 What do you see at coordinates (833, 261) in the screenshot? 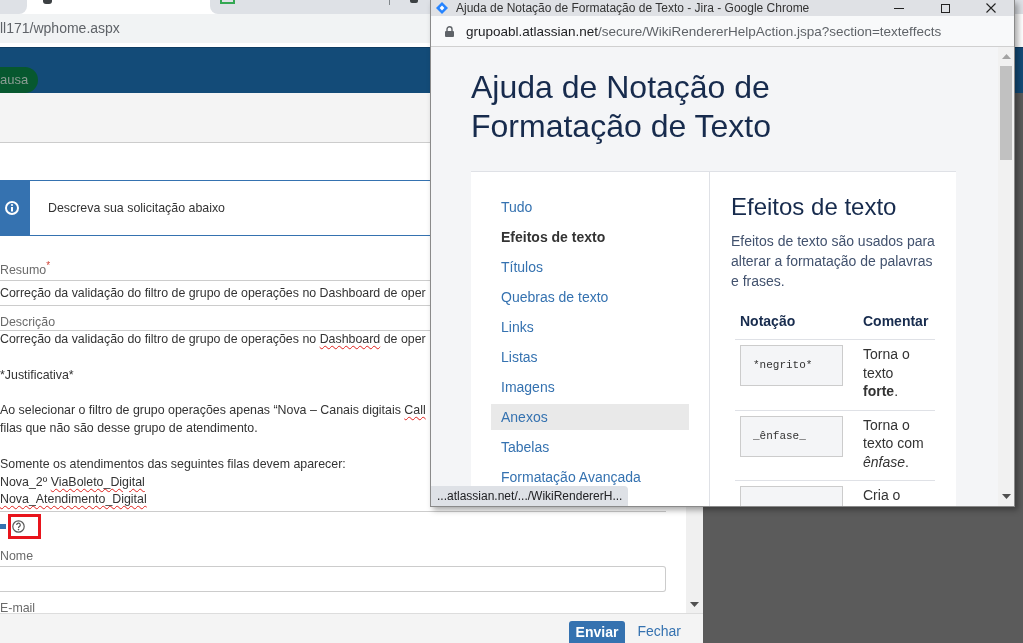
I see `section-intro: Efeitos de texto são usados para alterar a formatação de palavras e frases.` at bounding box center [833, 261].